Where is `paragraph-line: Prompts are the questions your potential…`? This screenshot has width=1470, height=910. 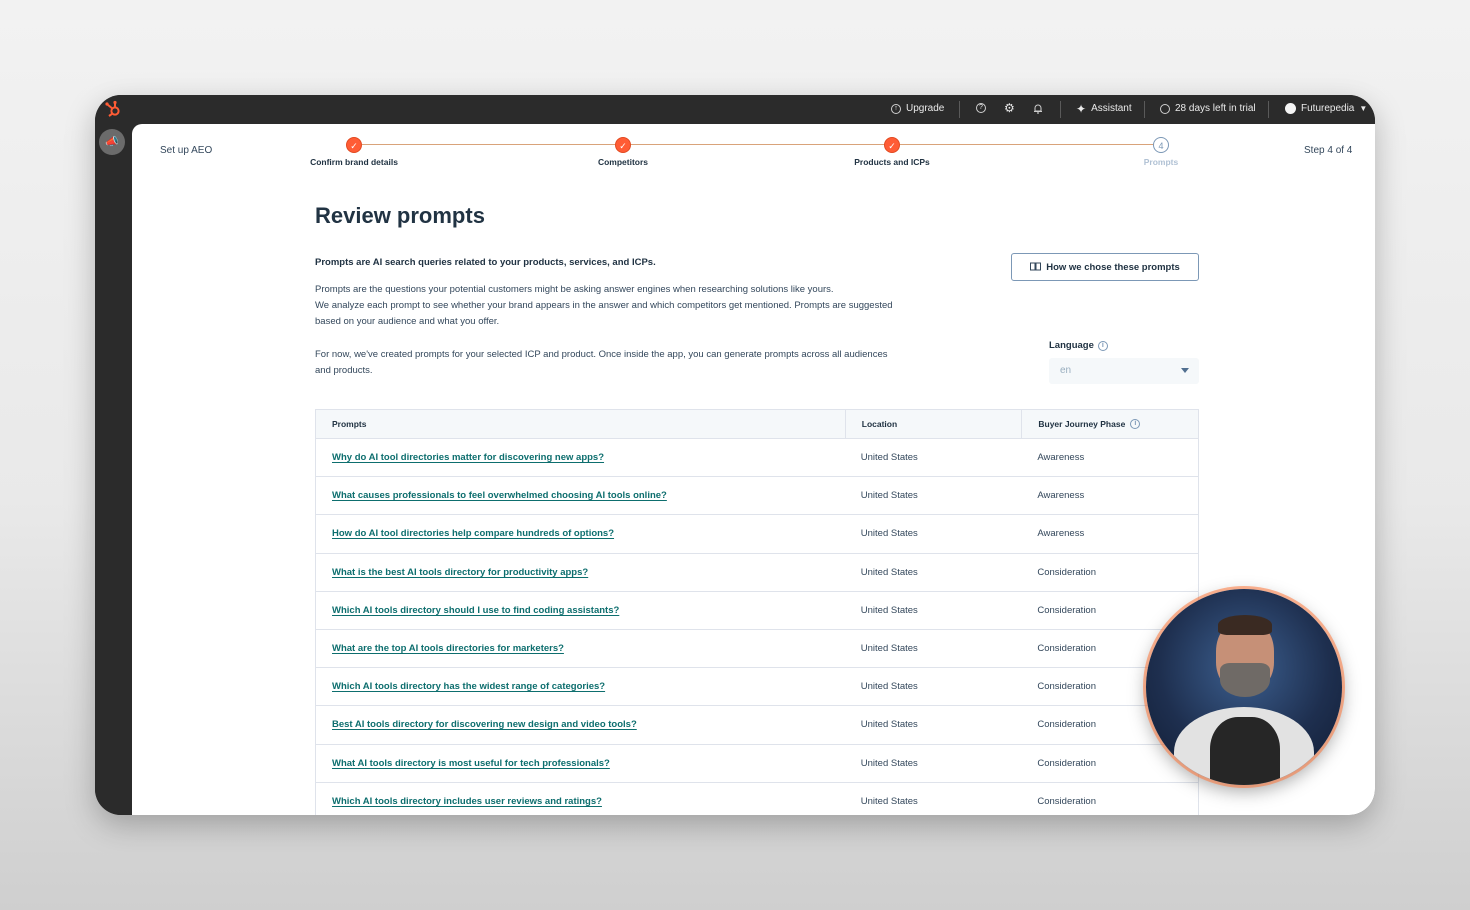 paragraph-line: Prompts are the questions your potential… is located at coordinates (574, 289).